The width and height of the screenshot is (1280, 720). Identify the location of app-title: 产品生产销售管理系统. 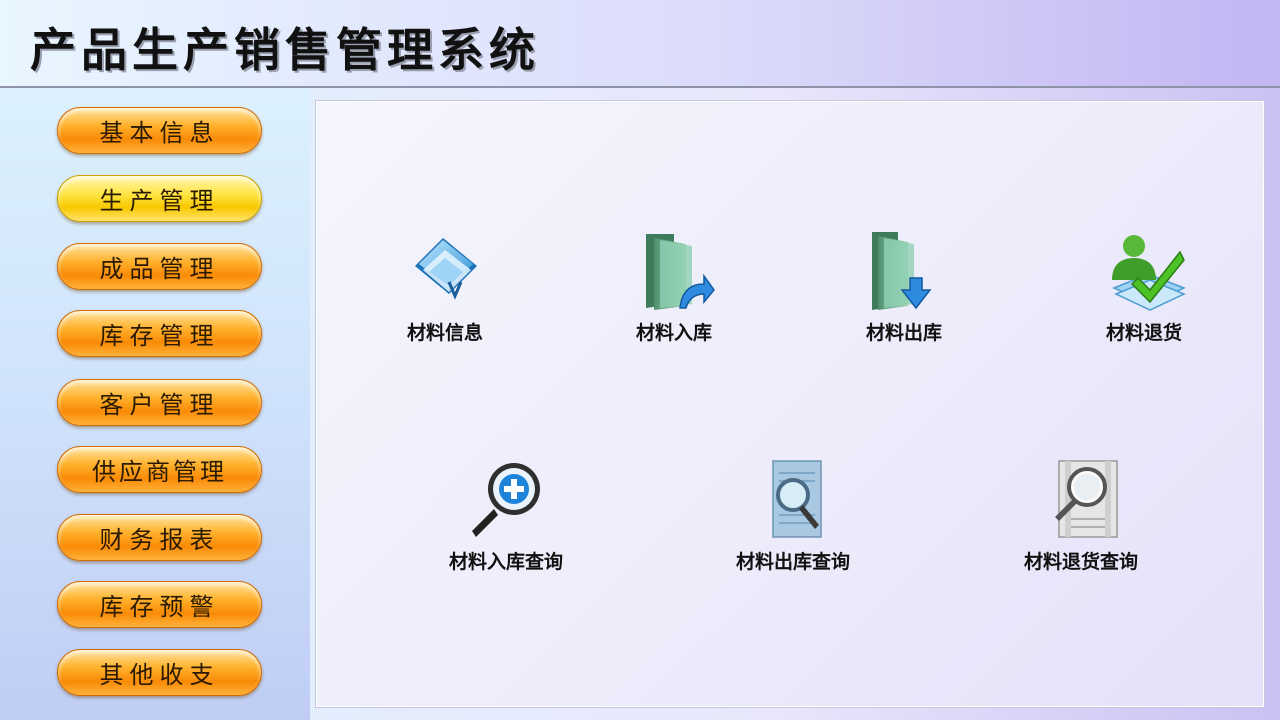
(285, 50).